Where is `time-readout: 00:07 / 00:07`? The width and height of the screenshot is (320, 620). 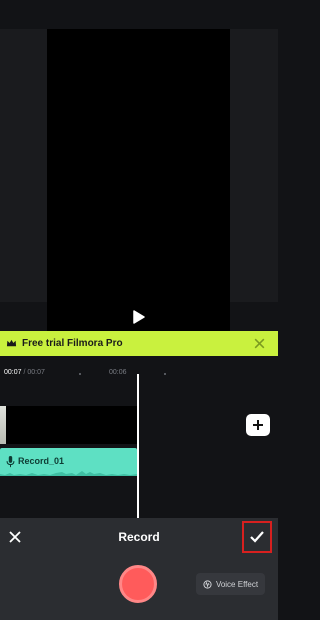
time-readout: 00:07 / 00:07 is located at coordinates (24, 372).